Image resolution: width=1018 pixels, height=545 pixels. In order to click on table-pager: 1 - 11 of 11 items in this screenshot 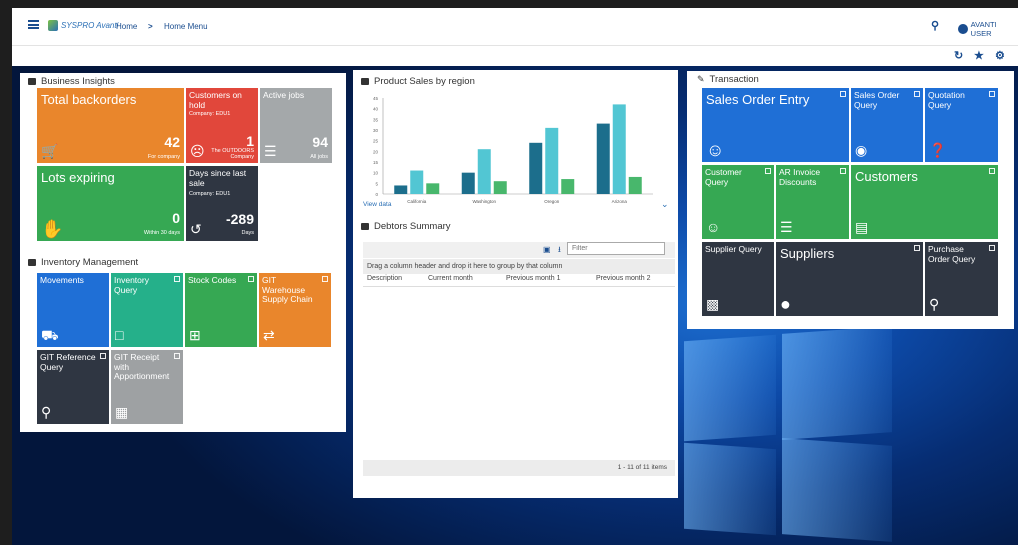, I will do `click(519, 468)`.